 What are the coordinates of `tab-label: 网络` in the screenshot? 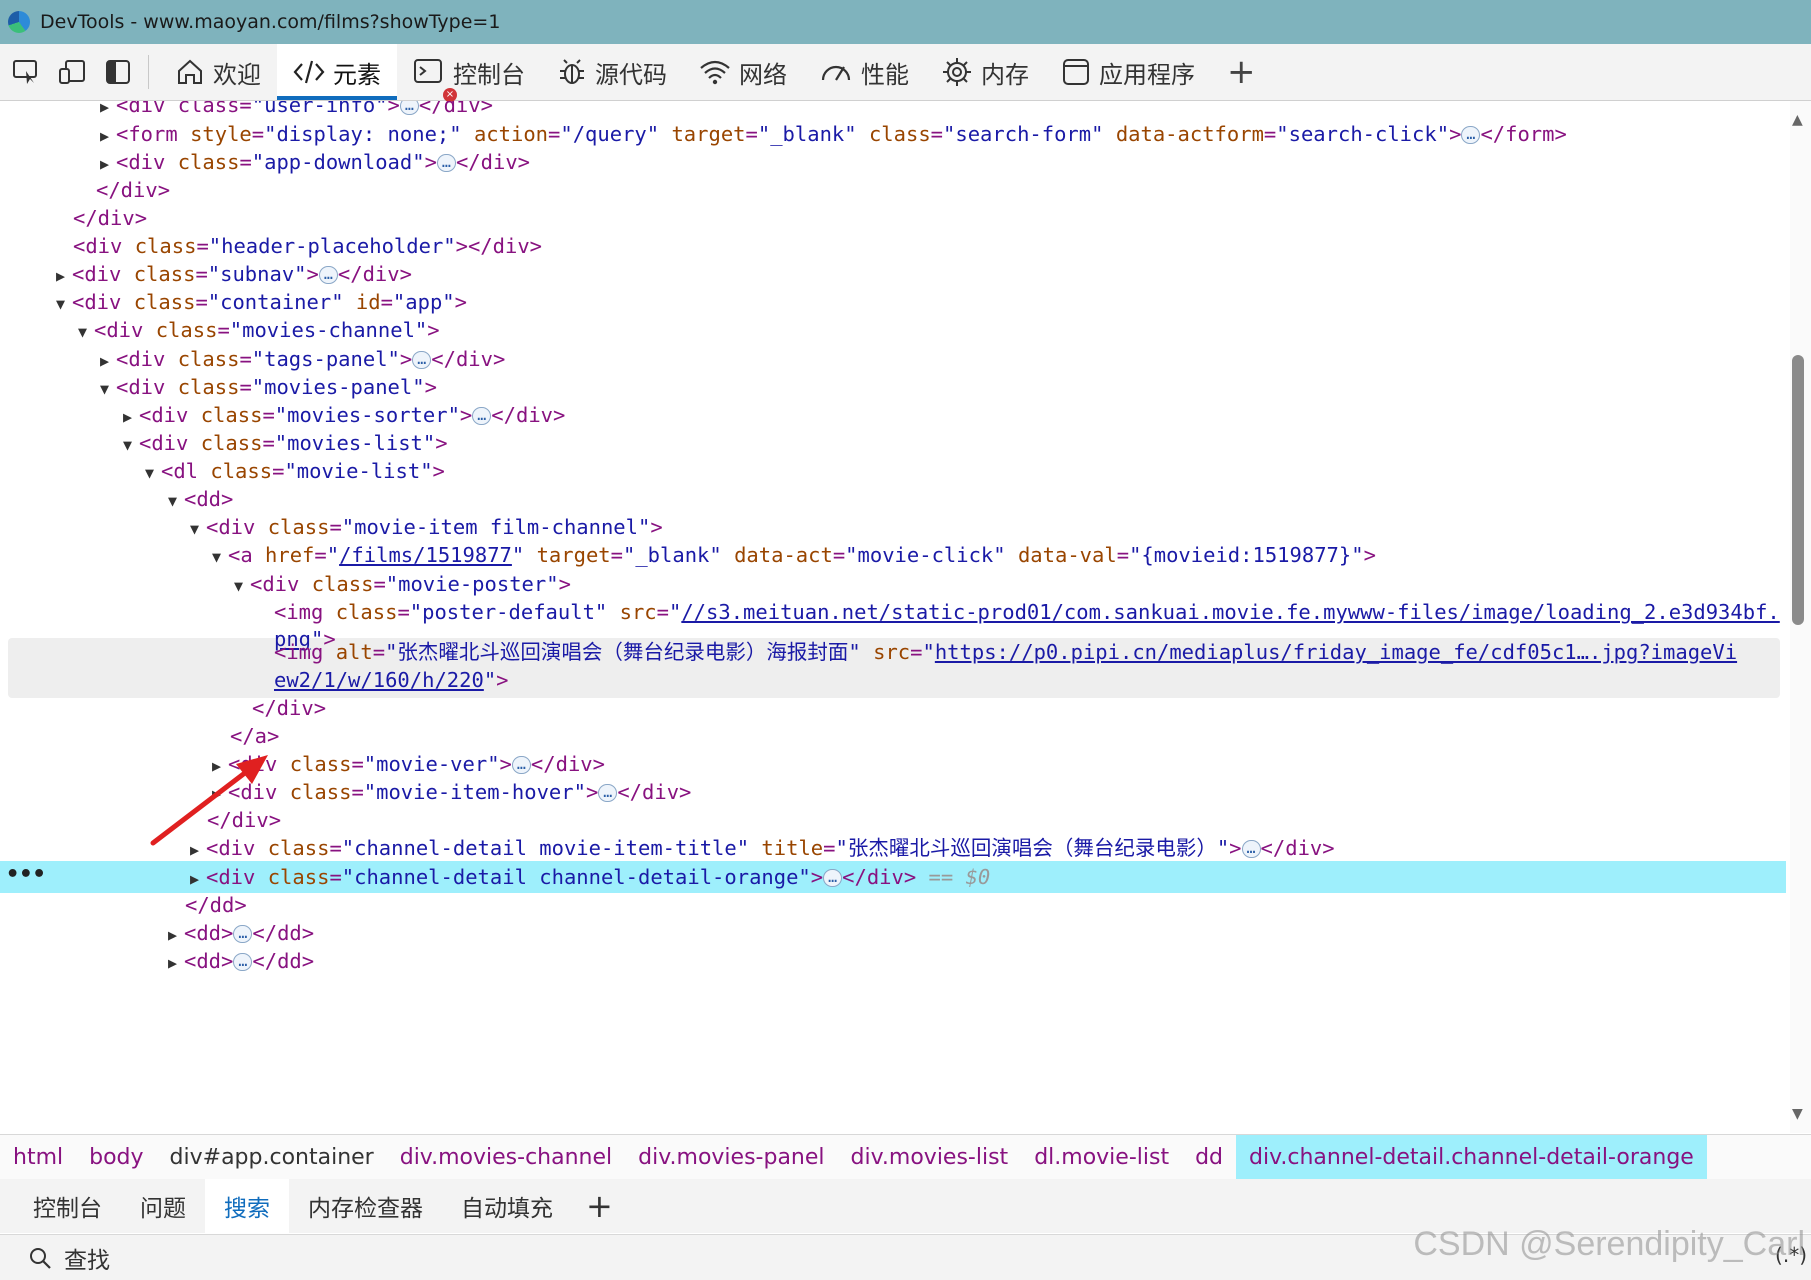 It's located at (763, 74).